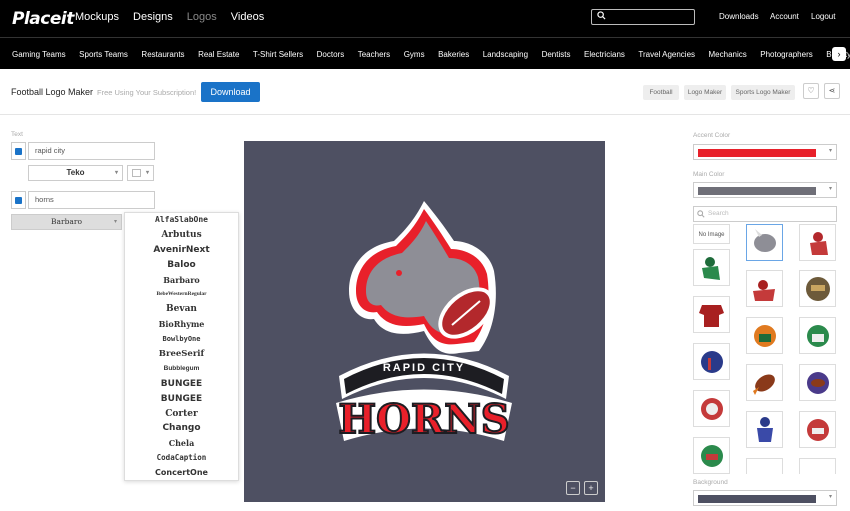 The width and height of the screenshot is (850, 511). I want to click on font-option: Barbaro, so click(181, 280).